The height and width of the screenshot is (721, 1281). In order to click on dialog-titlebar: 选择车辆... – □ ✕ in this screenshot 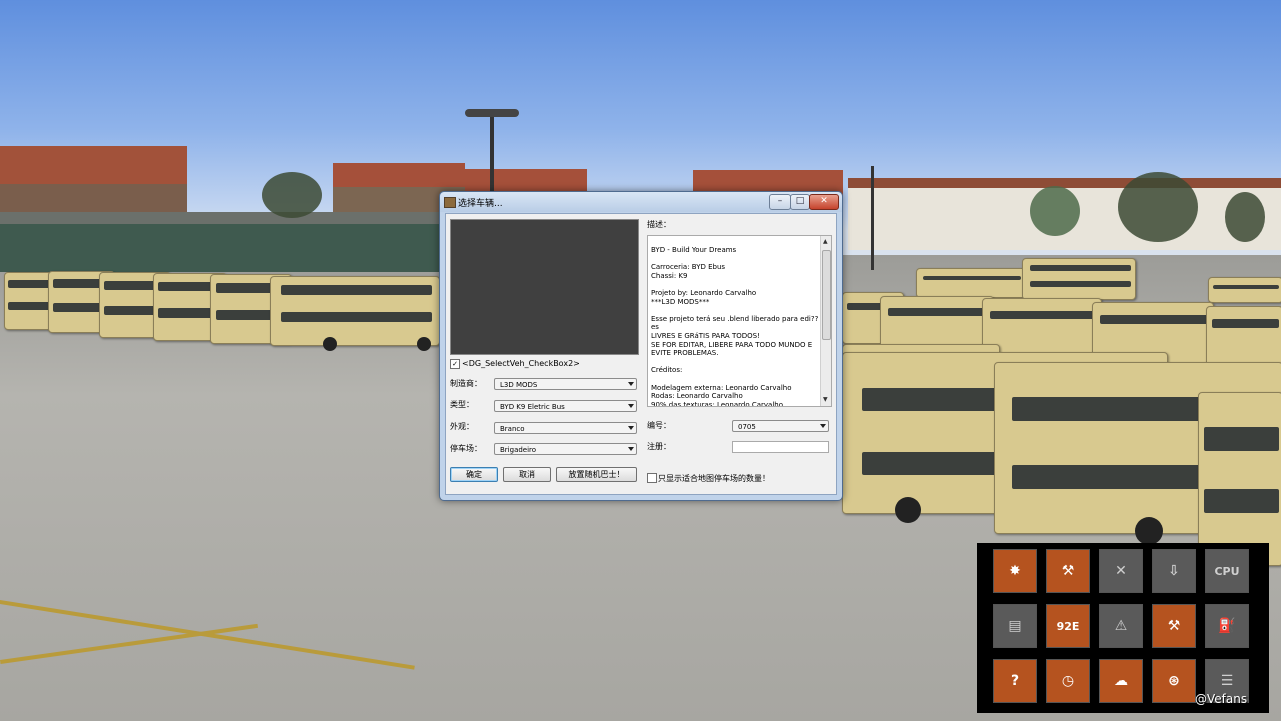, I will do `click(641, 202)`.